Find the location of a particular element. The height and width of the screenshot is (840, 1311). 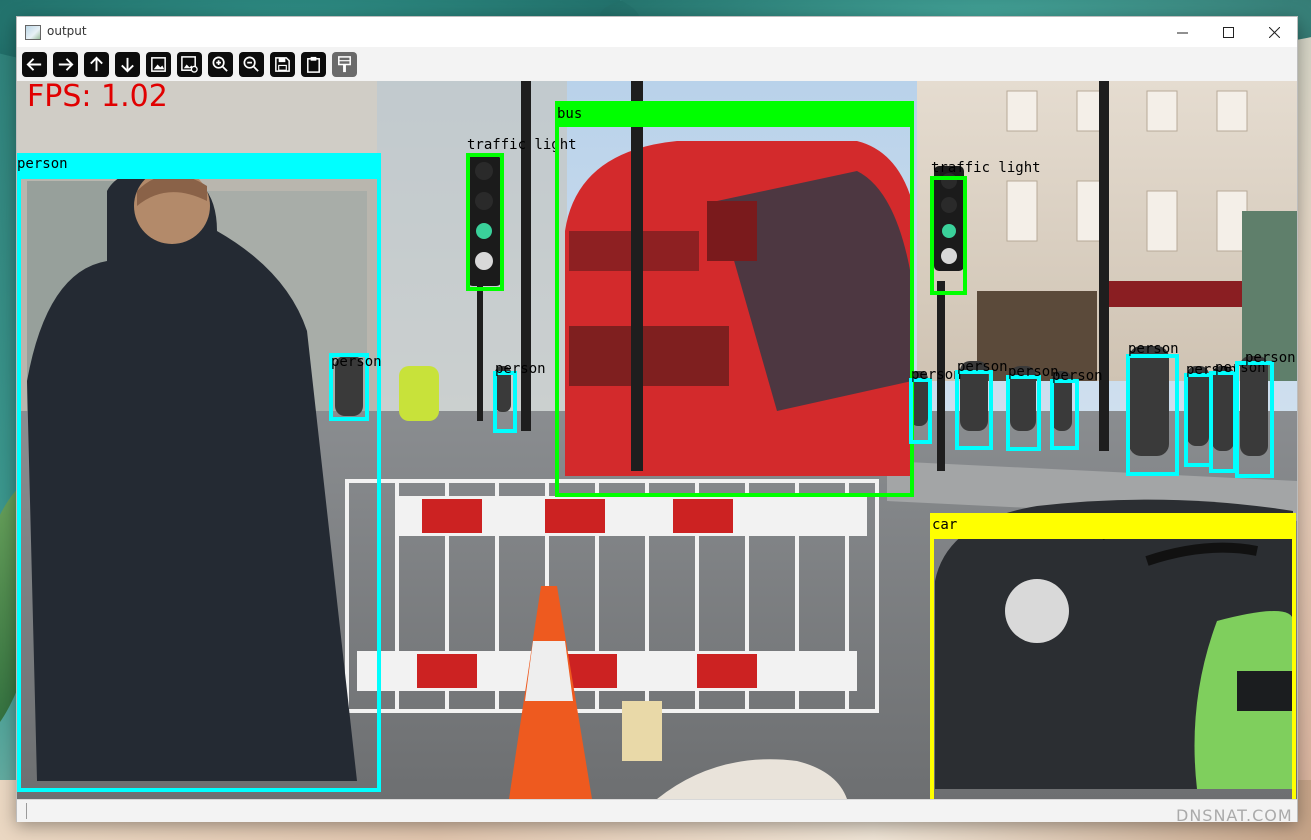

arrow-right-icon is located at coordinates (66, 64).